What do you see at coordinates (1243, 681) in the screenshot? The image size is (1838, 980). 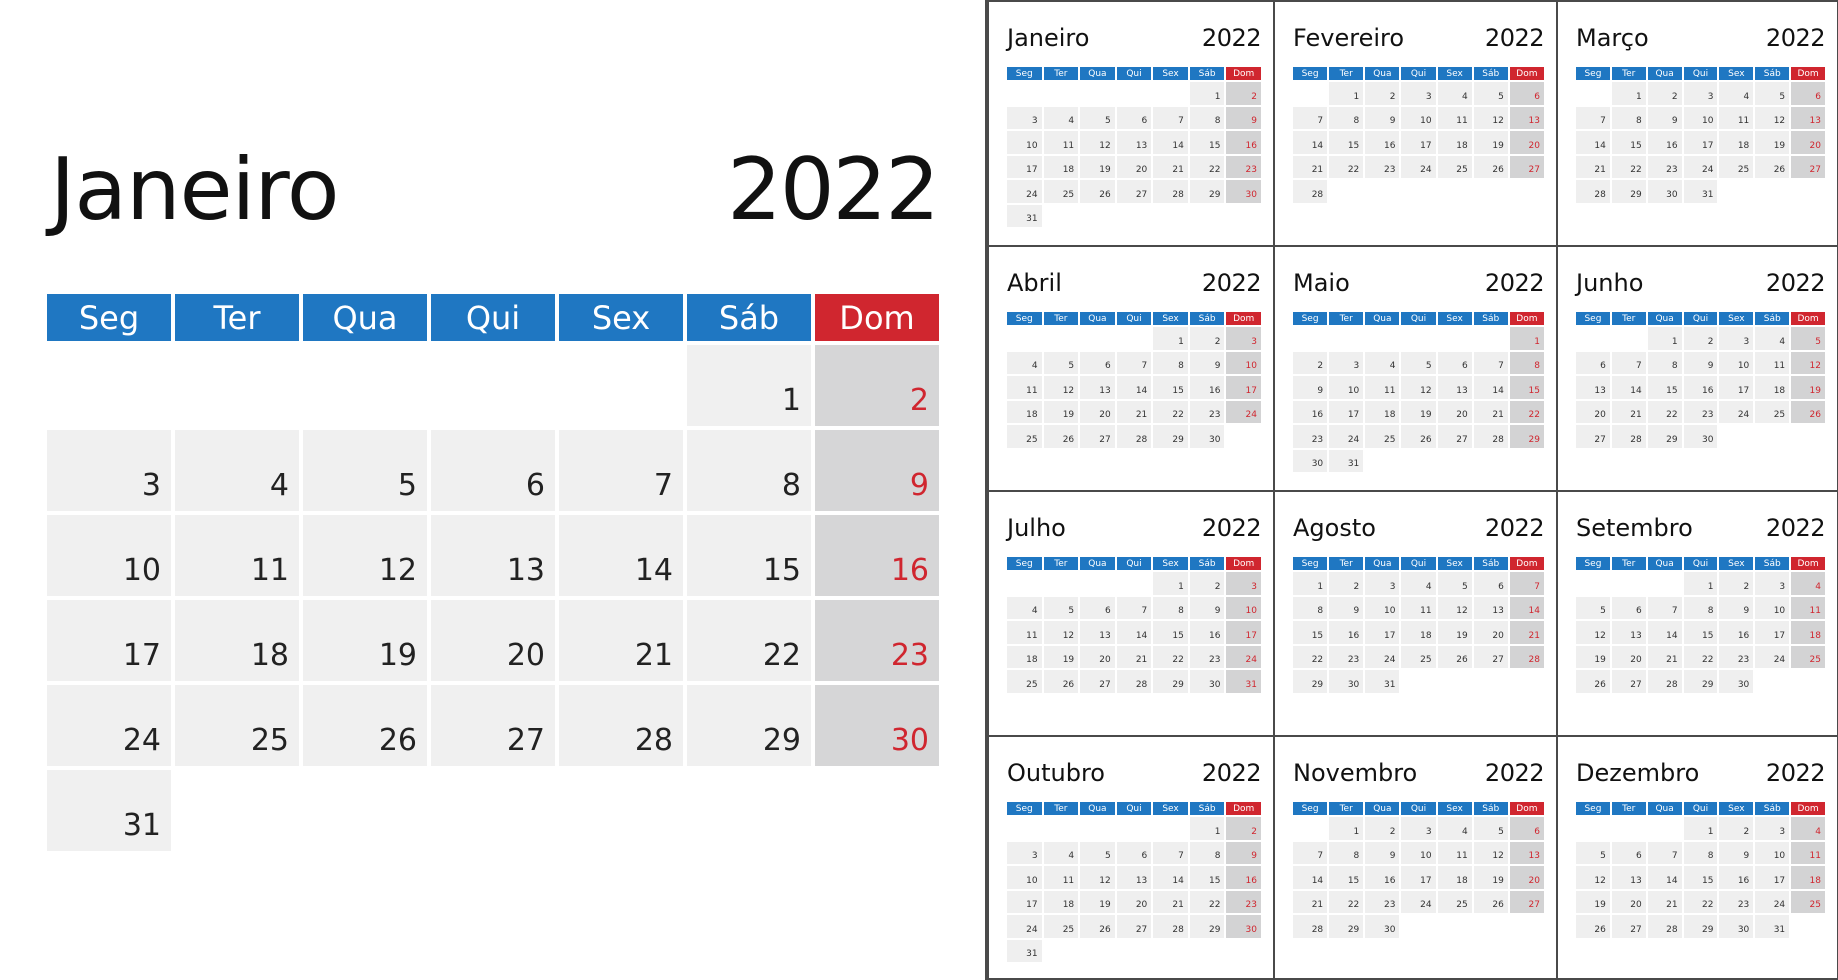 I see `mini-sunday-cell: 31` at bounding box center [1243, 681].